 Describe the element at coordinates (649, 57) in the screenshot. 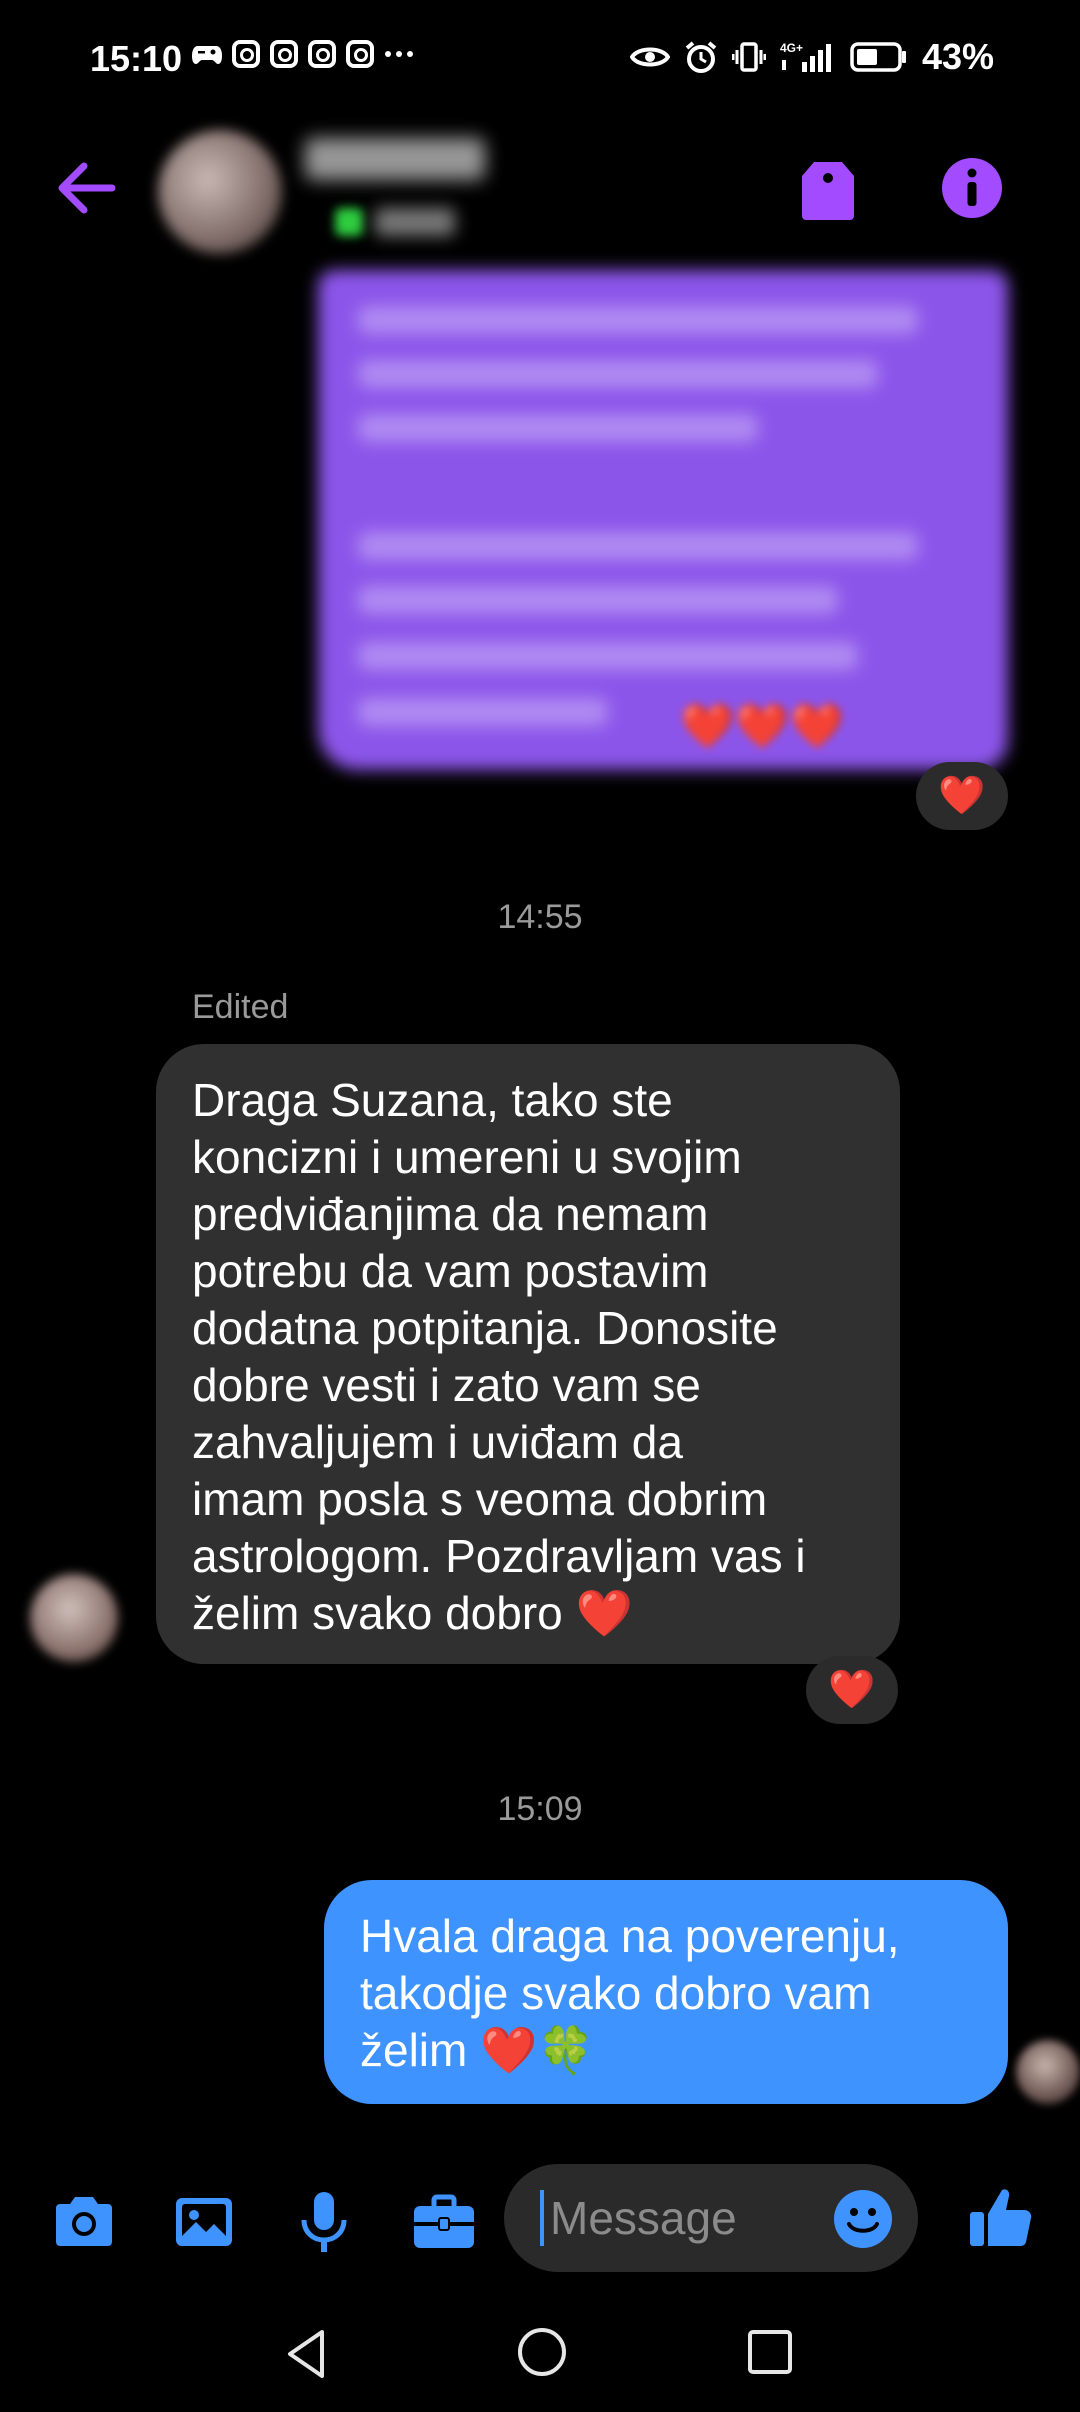

I see `eye-icon` at that location.